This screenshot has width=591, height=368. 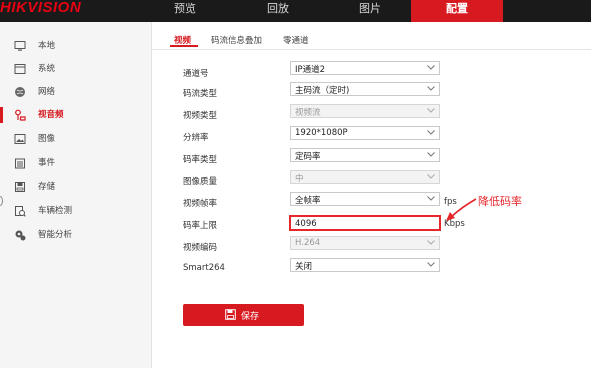 What do you see at coordinates (322, 91) in the screenshot?
I see `stream-type-value: 主码流（定时)` at bounding box center [322, 91].